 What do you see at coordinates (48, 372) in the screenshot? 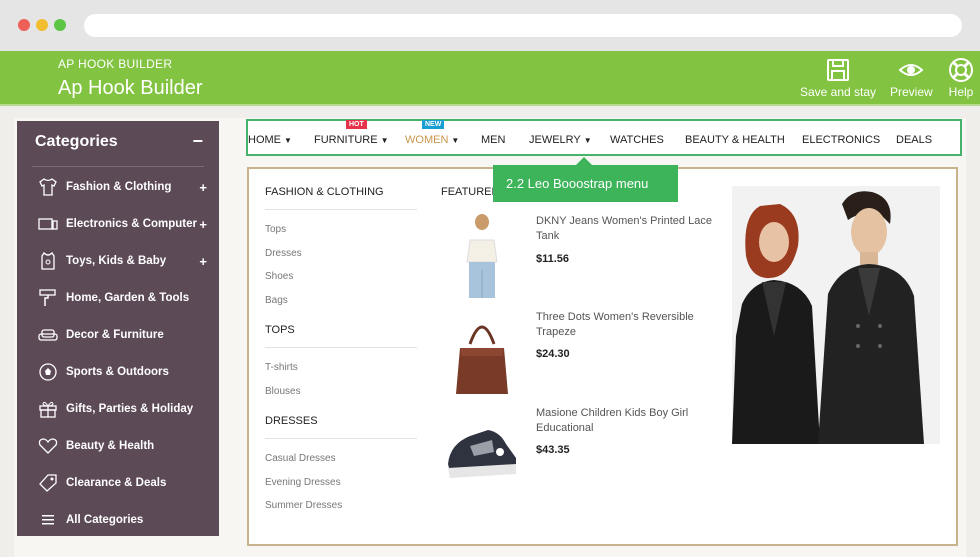
I see `soccer-ball-icon` at bounding box center [48, 372].